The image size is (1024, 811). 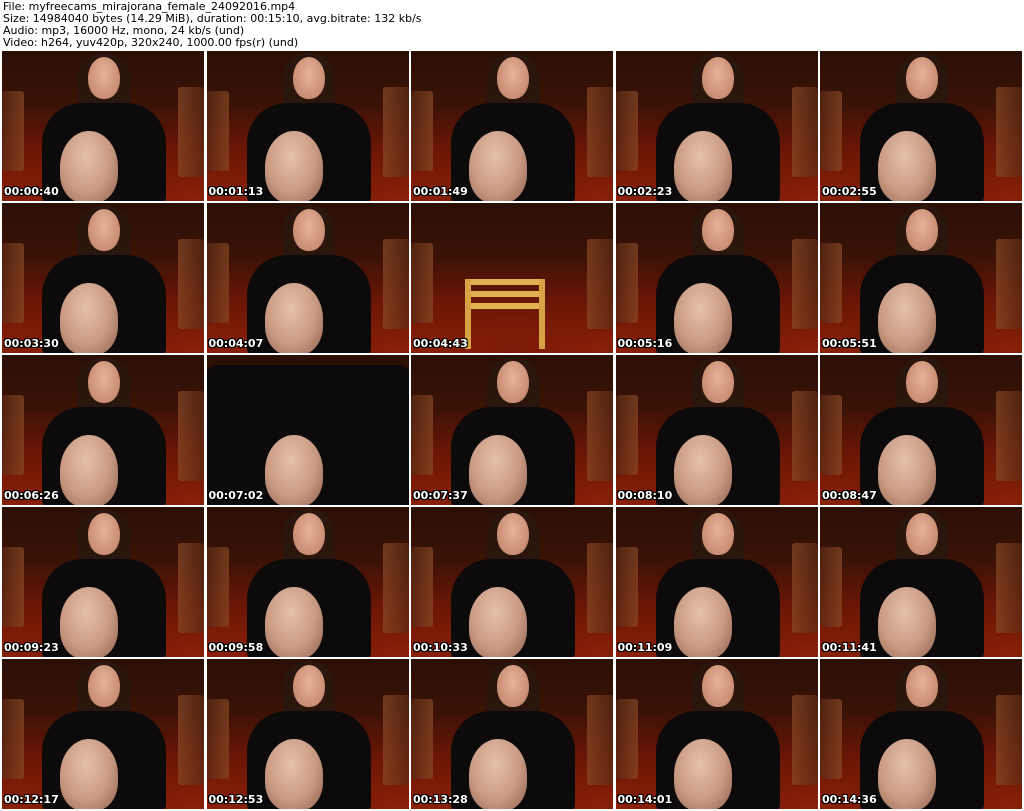 I want to click on video-thumbnail: 00:09:23, so click(x=103, y=582).